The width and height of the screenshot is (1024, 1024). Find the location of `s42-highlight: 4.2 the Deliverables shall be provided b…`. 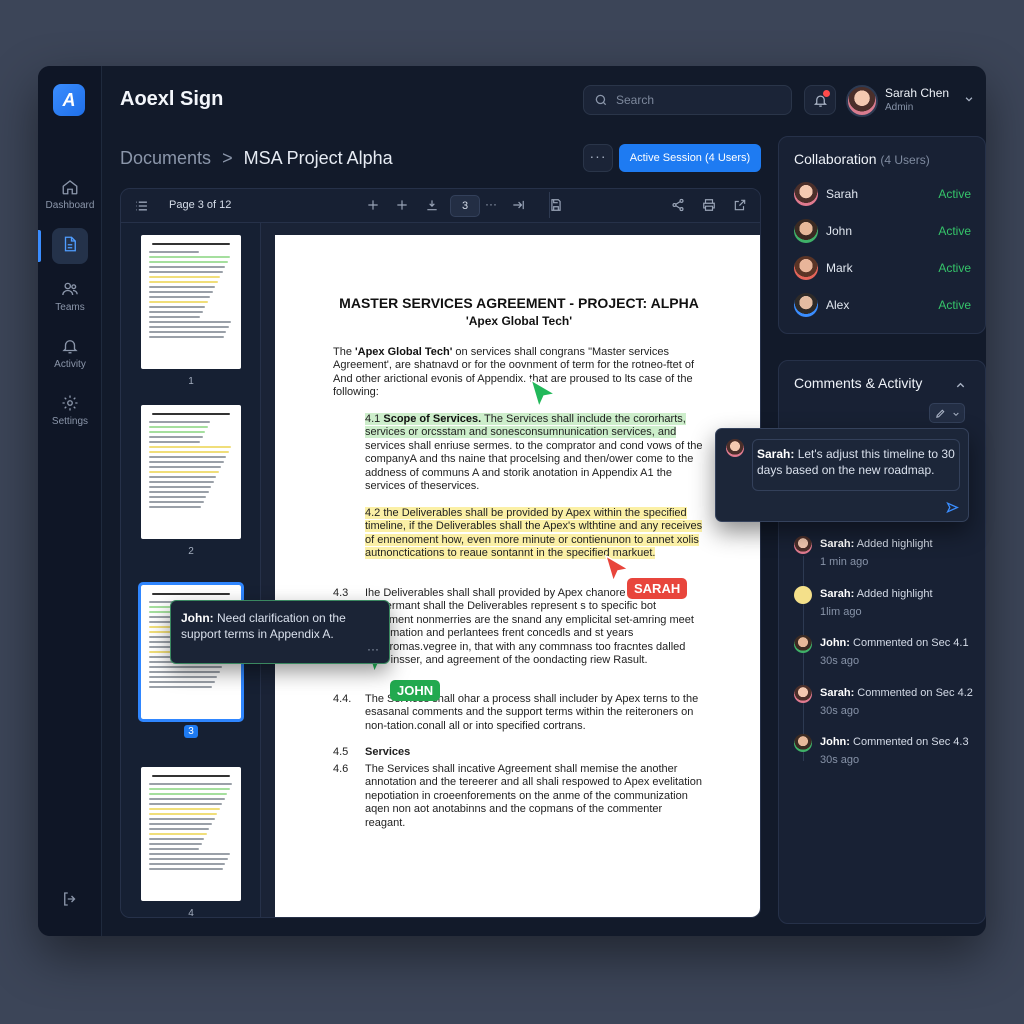

s42-highlight: 4.2 the Deliverables shall be provided b… is located at coordinates (534, 533).